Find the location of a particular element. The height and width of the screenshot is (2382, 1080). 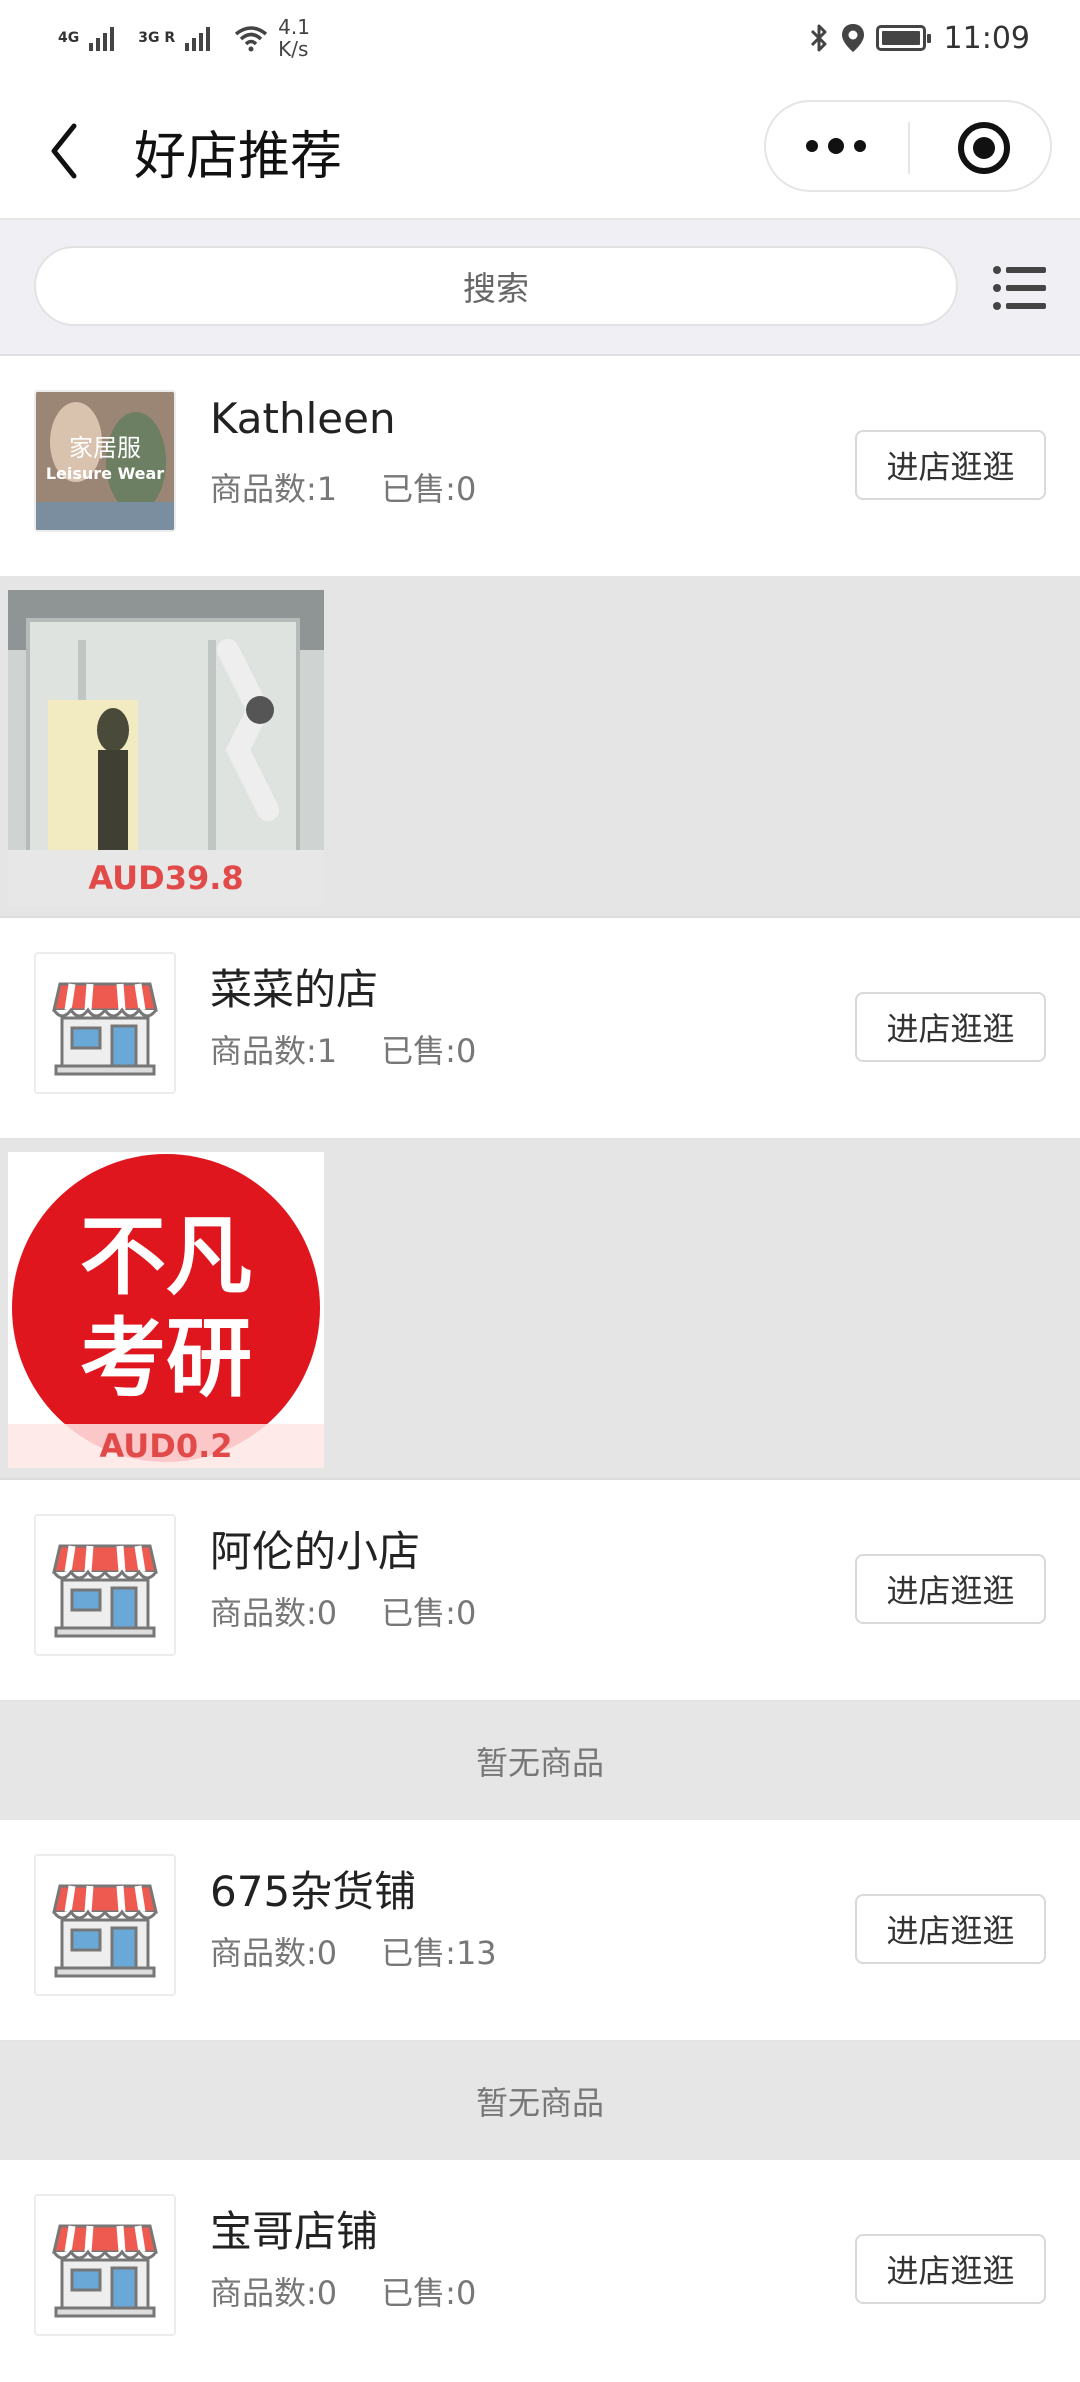

shop-row: 家居服 Leisure Wear Kathleen 商品数:1 已售:0 进店逛逛 is located at coordinates (540, 467).